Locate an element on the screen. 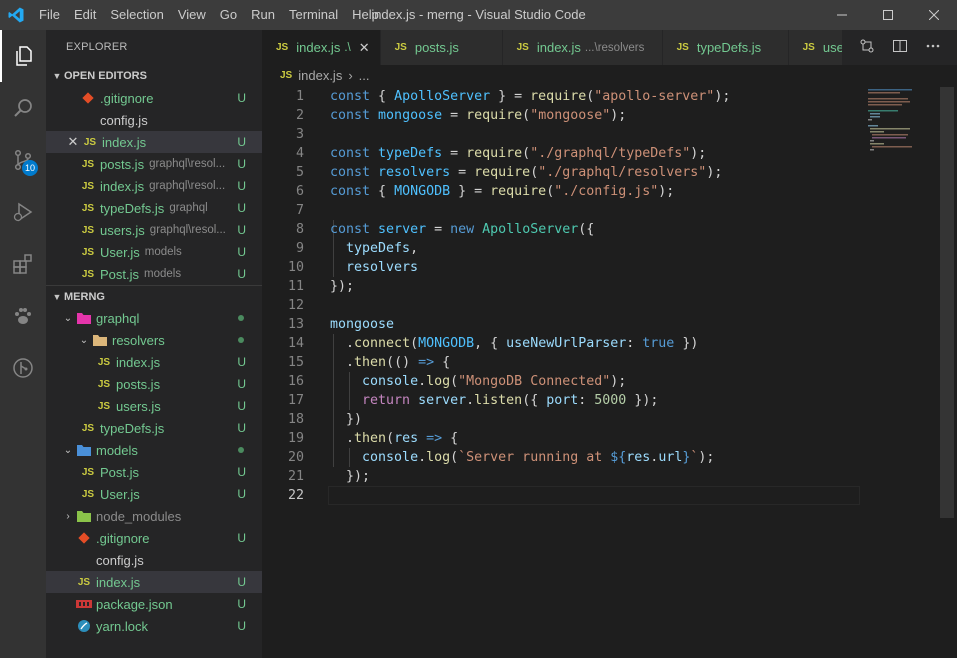  folder-graphql: ⌄ graphql is located at coordinates (154, 318).